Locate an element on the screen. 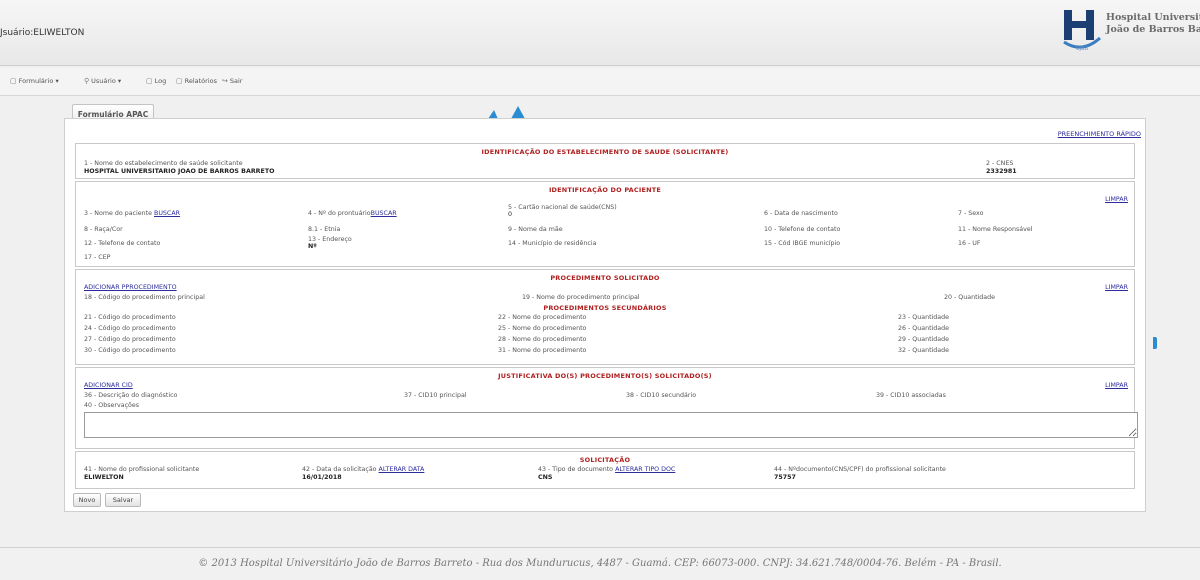 This screenshot has height=580, width=1200. logo-icon: UJBB is located at coordinates (1082, 31).